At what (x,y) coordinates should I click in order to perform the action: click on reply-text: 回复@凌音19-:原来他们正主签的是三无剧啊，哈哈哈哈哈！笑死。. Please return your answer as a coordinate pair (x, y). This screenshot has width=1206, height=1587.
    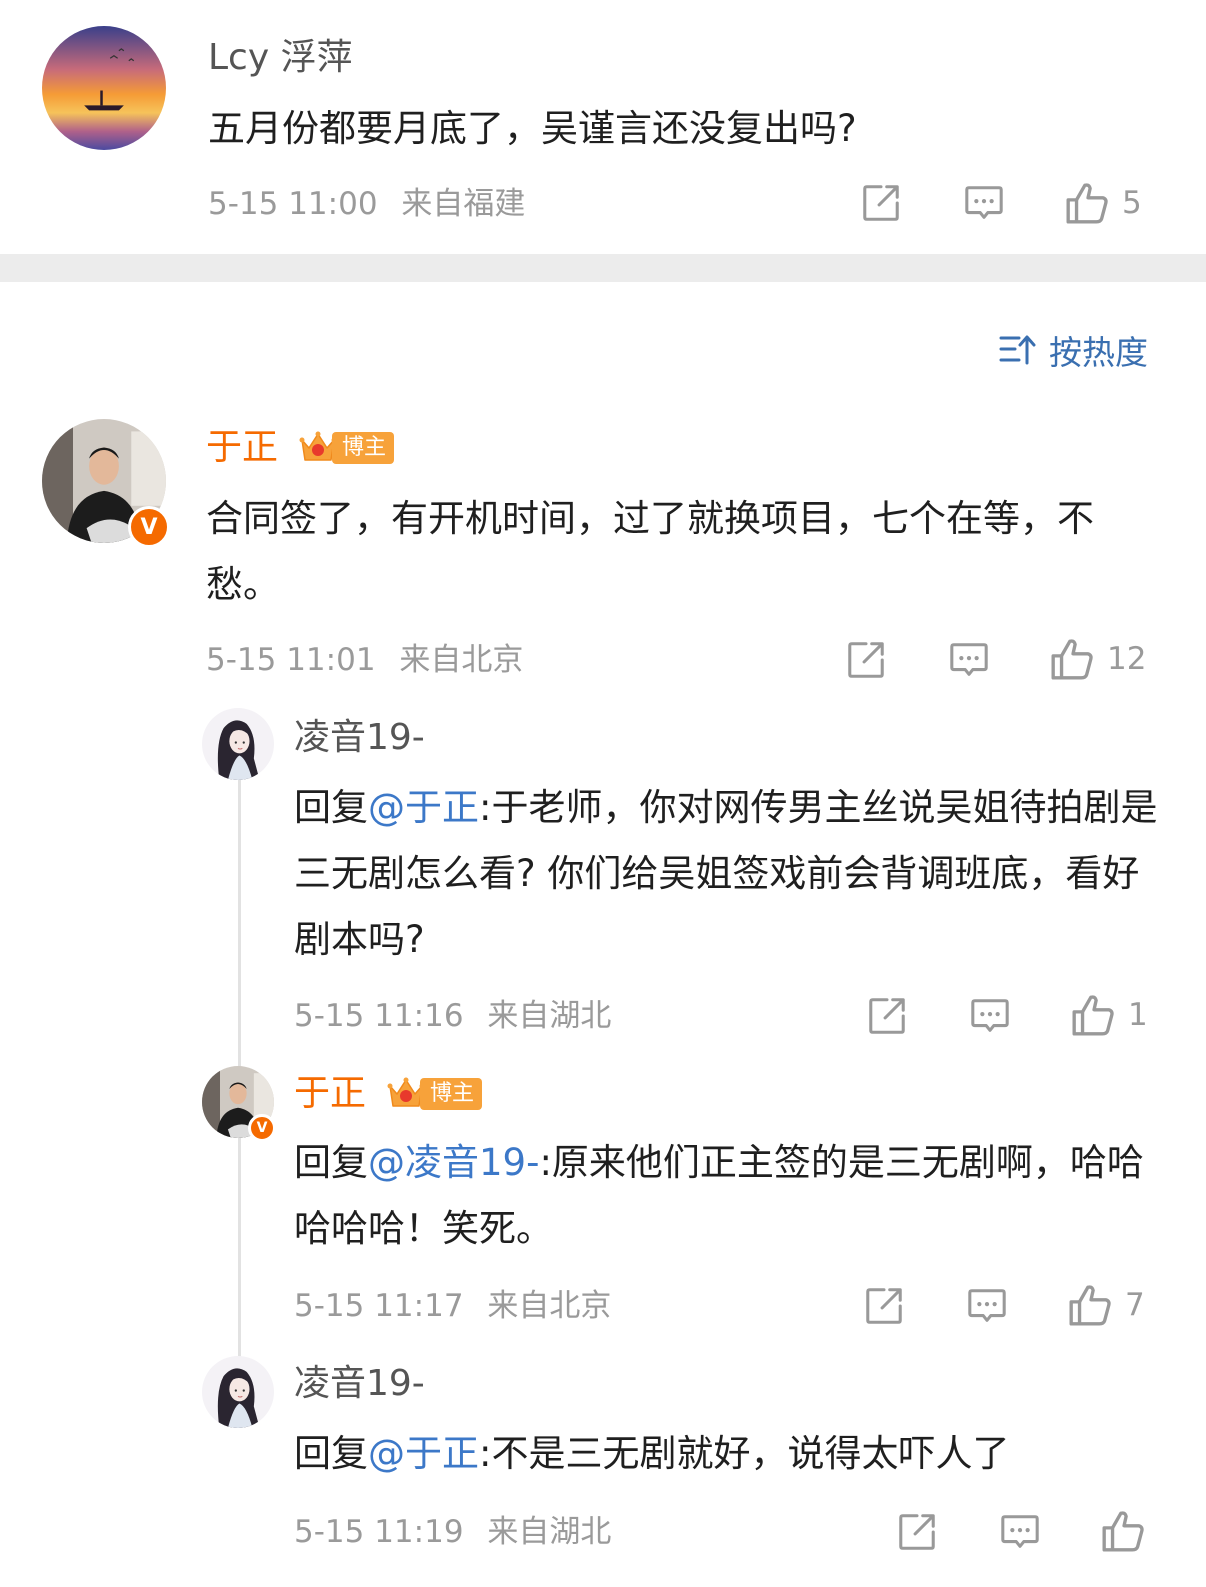
    Looking at the image, I should click on (729, 1196).